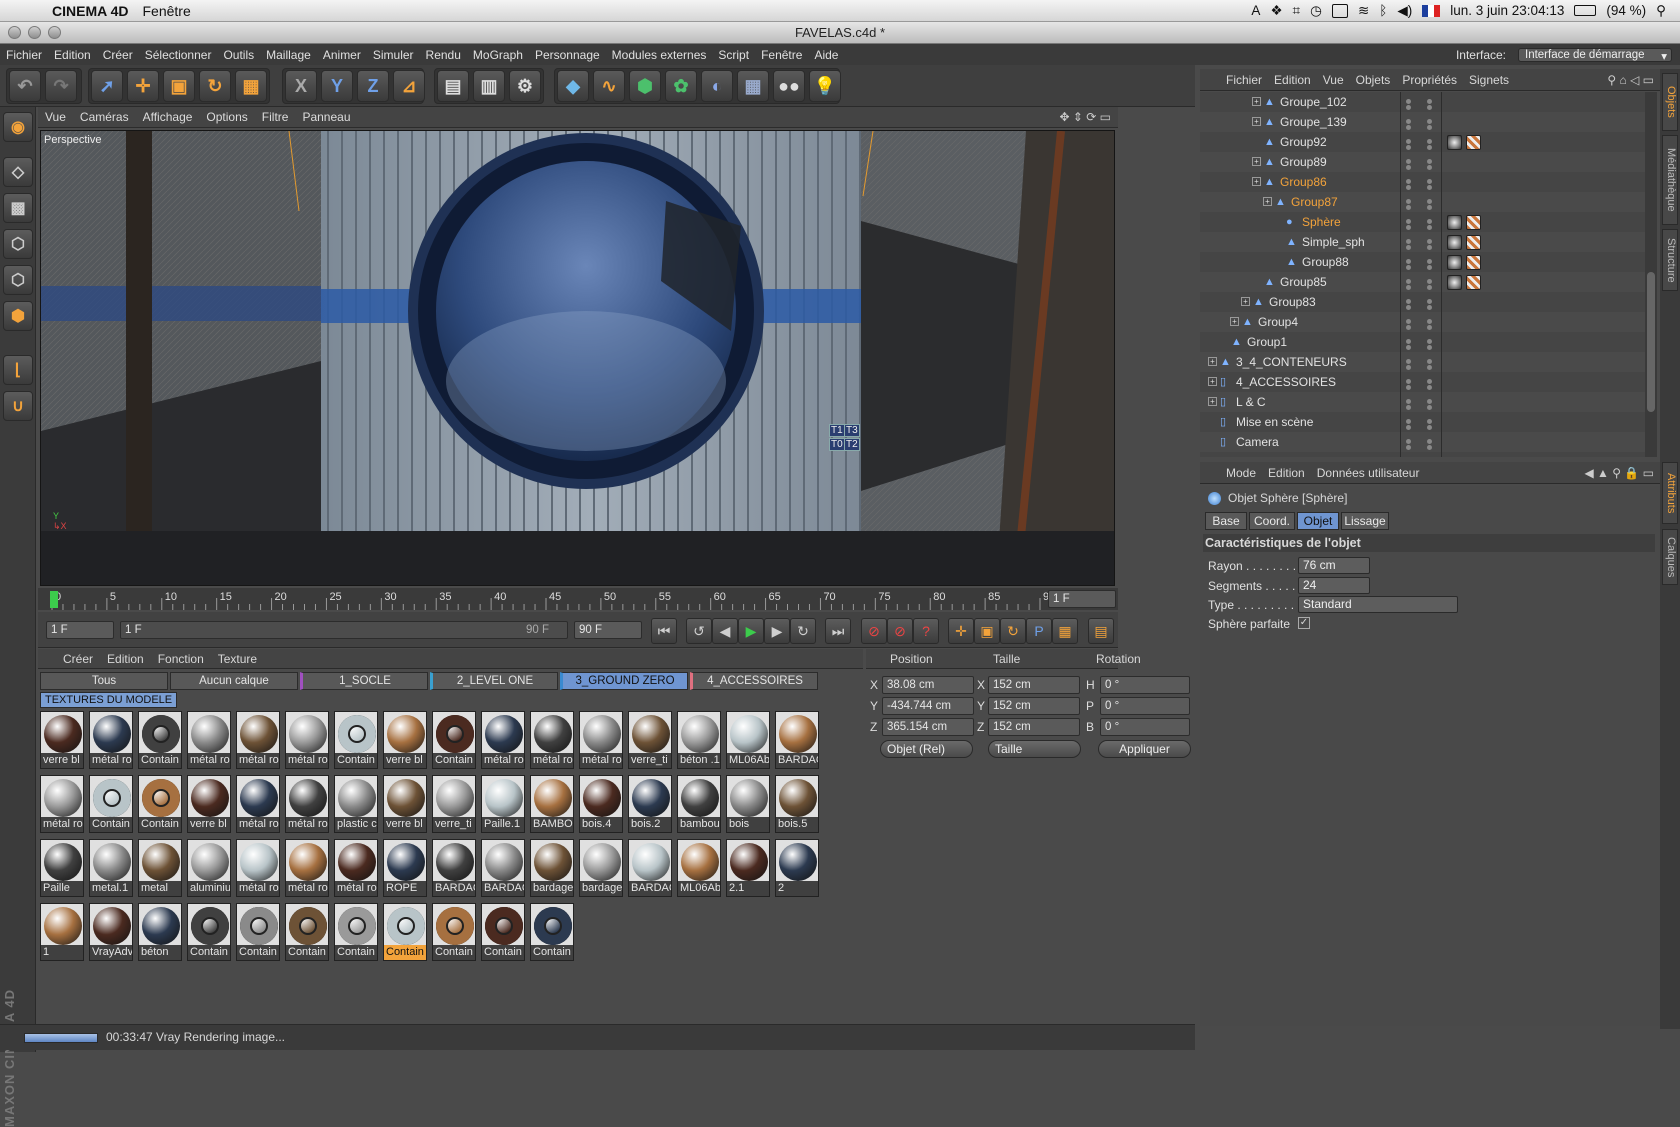 The width and height of the screenshot is (1680, 1127). What do you see at coordinates (1363, 11) in the screenshot?
I see `wifi-icon: ≋` at bounding box center [1363, 11].